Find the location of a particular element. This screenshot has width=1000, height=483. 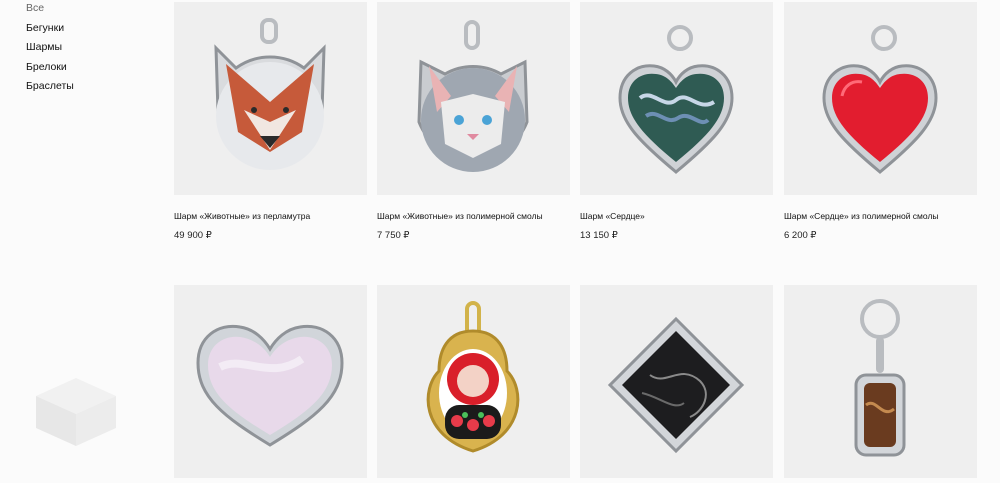

pearl-heart-charm-icon is located at coordinates (270, 385).